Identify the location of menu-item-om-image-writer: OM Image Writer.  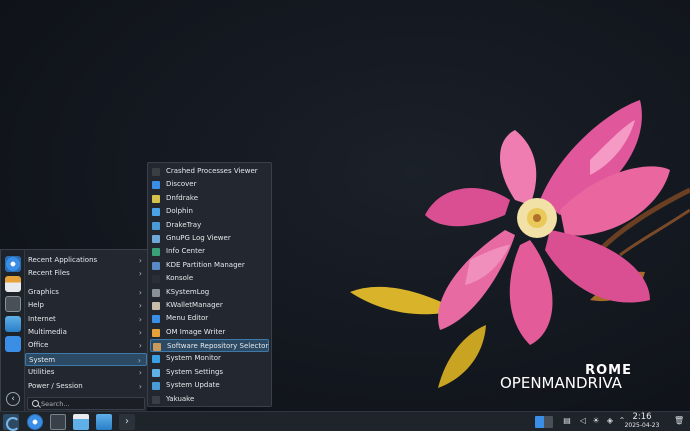
(209, 332).